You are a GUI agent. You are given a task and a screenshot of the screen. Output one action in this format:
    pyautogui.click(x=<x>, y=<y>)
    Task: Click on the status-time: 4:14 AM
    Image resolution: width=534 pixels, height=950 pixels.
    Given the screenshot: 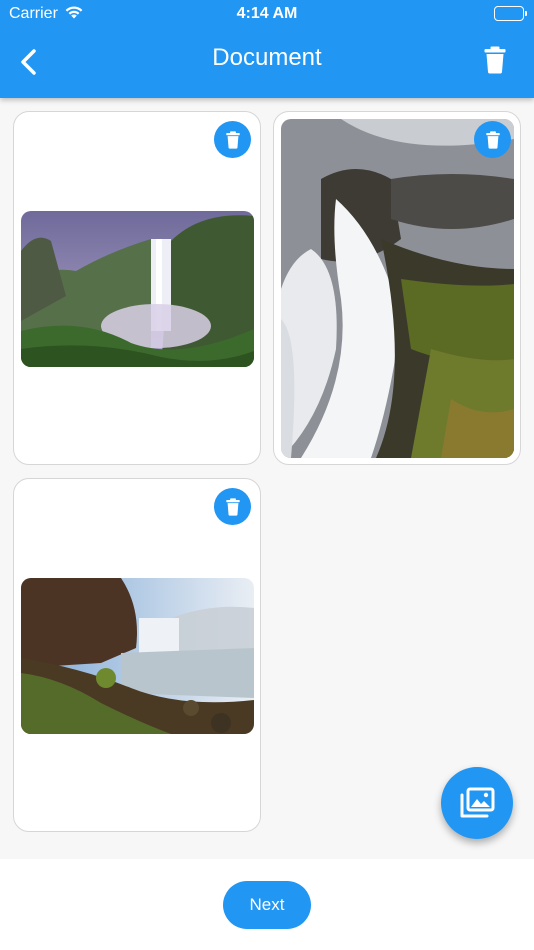 What is the action you would take?
    pyautogui.click(x=267, y=13)
    